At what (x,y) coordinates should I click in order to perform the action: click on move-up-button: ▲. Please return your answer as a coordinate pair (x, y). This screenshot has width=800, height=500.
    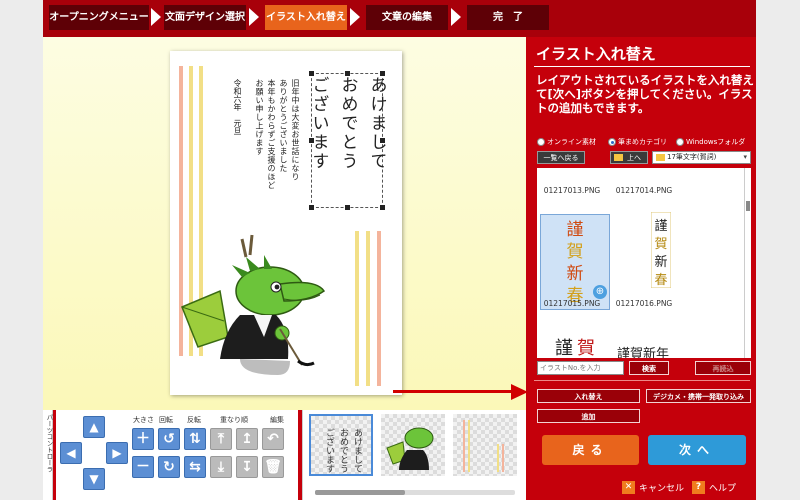
    Looking at the image, I should click on (94, 427).